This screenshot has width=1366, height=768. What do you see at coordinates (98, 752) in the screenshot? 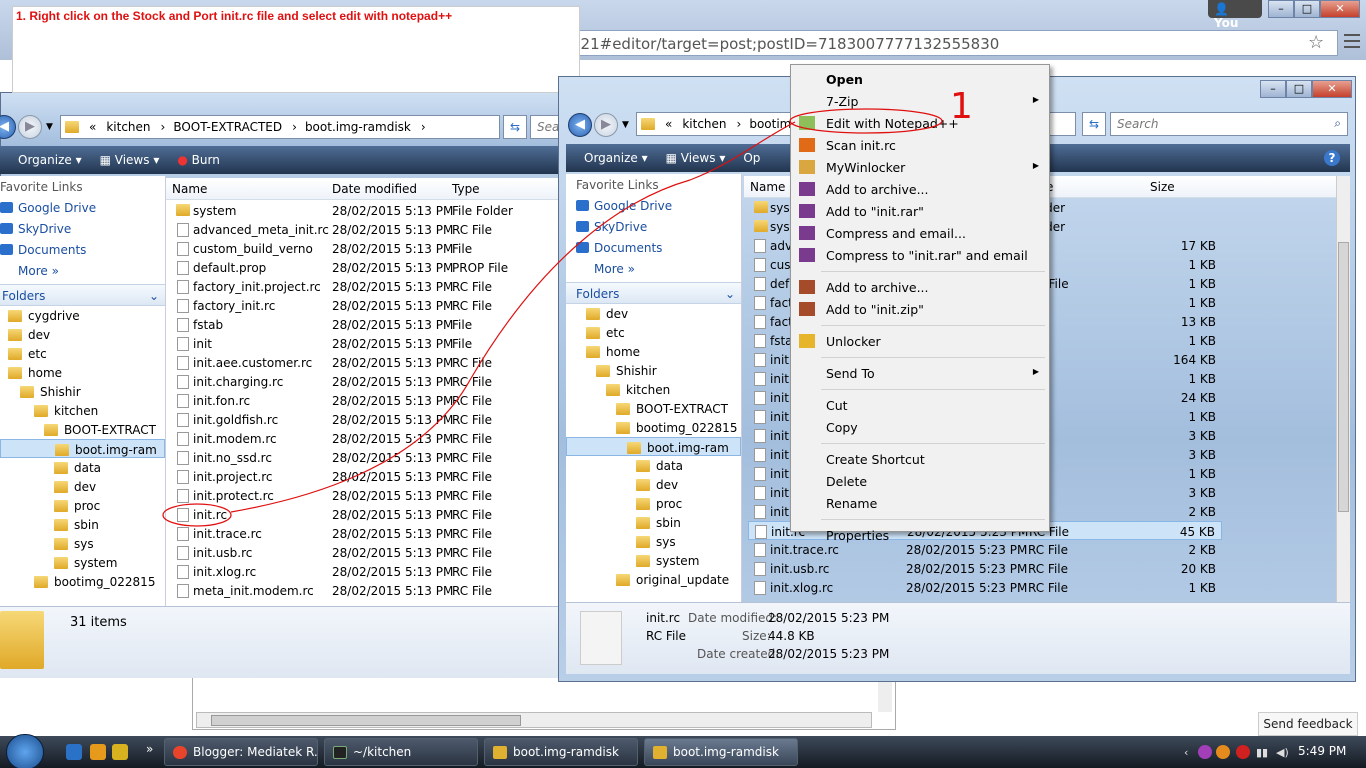
I see `firefox-icon` at bounding box center [98, 752].